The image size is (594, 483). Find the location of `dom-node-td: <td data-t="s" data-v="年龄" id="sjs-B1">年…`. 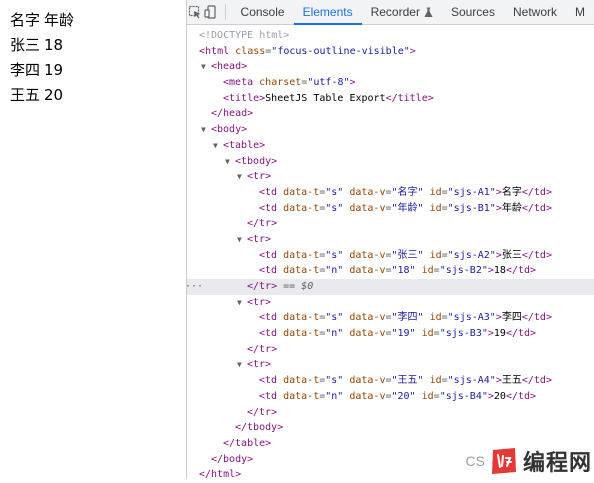

dom-node-td: <td data-t="s" data-v="年龄" id="sjs-B1">年… is located at coordinates (390, 209).